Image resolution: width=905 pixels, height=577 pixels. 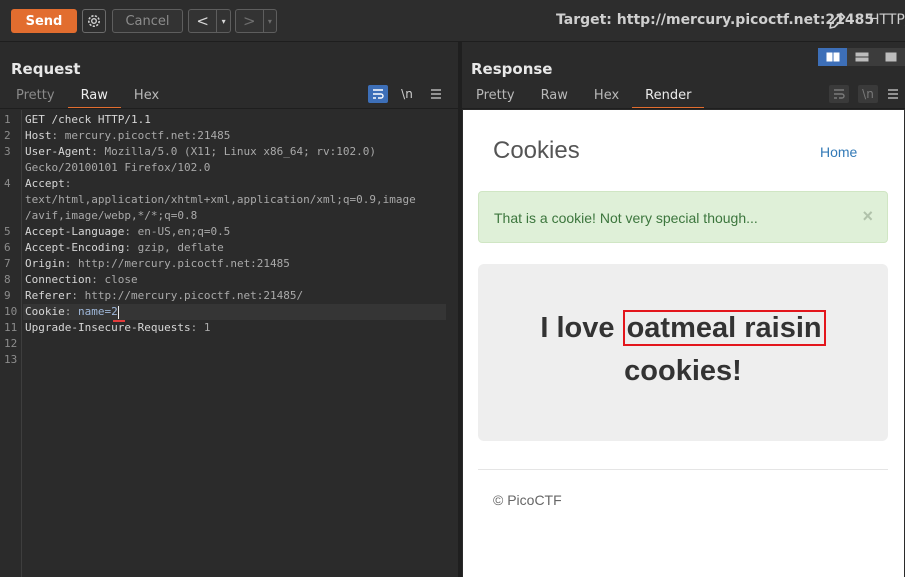 I want to click on response-tab-pretty: Pretty, so click(x=495, y=98).